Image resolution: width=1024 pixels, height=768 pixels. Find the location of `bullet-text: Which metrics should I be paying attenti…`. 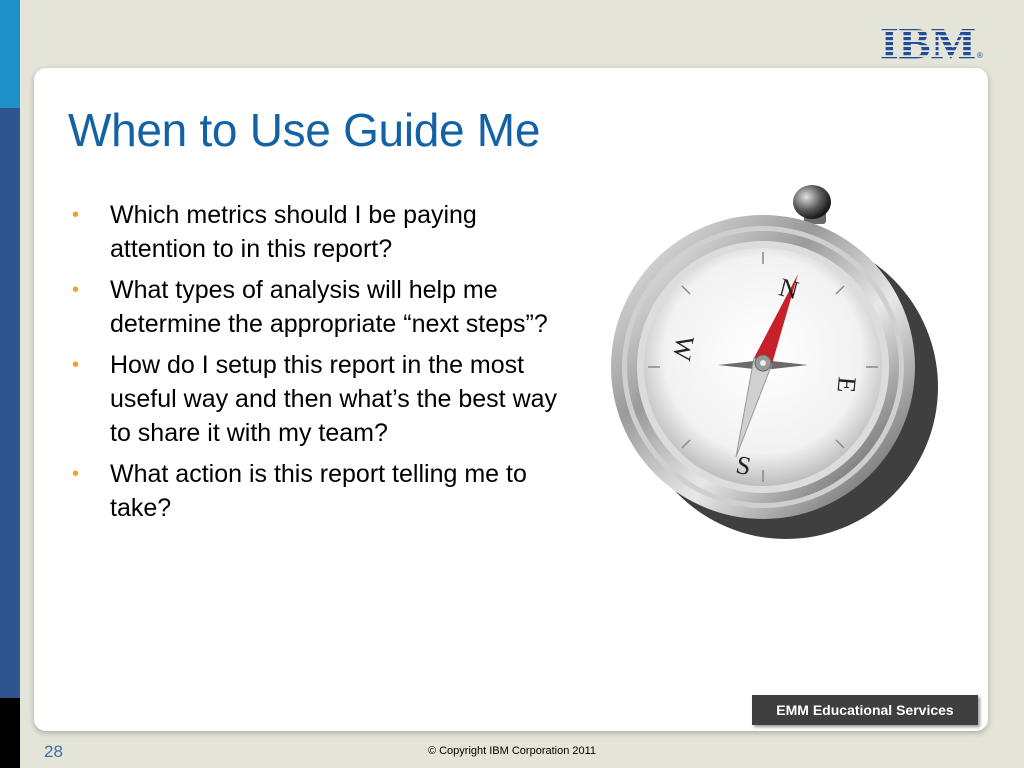

bullet-text: Which metrics should I be paying attenti… is located at coordinates (293, 232).